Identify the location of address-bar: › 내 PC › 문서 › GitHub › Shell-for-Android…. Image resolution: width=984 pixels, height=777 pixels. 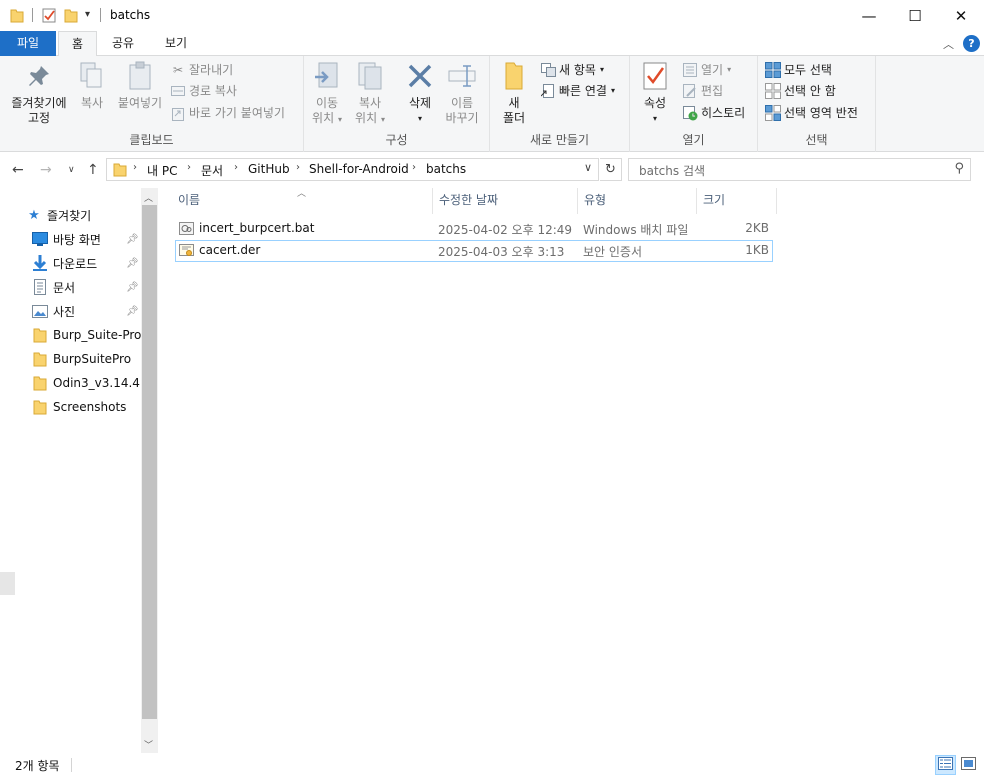
(352, 169).